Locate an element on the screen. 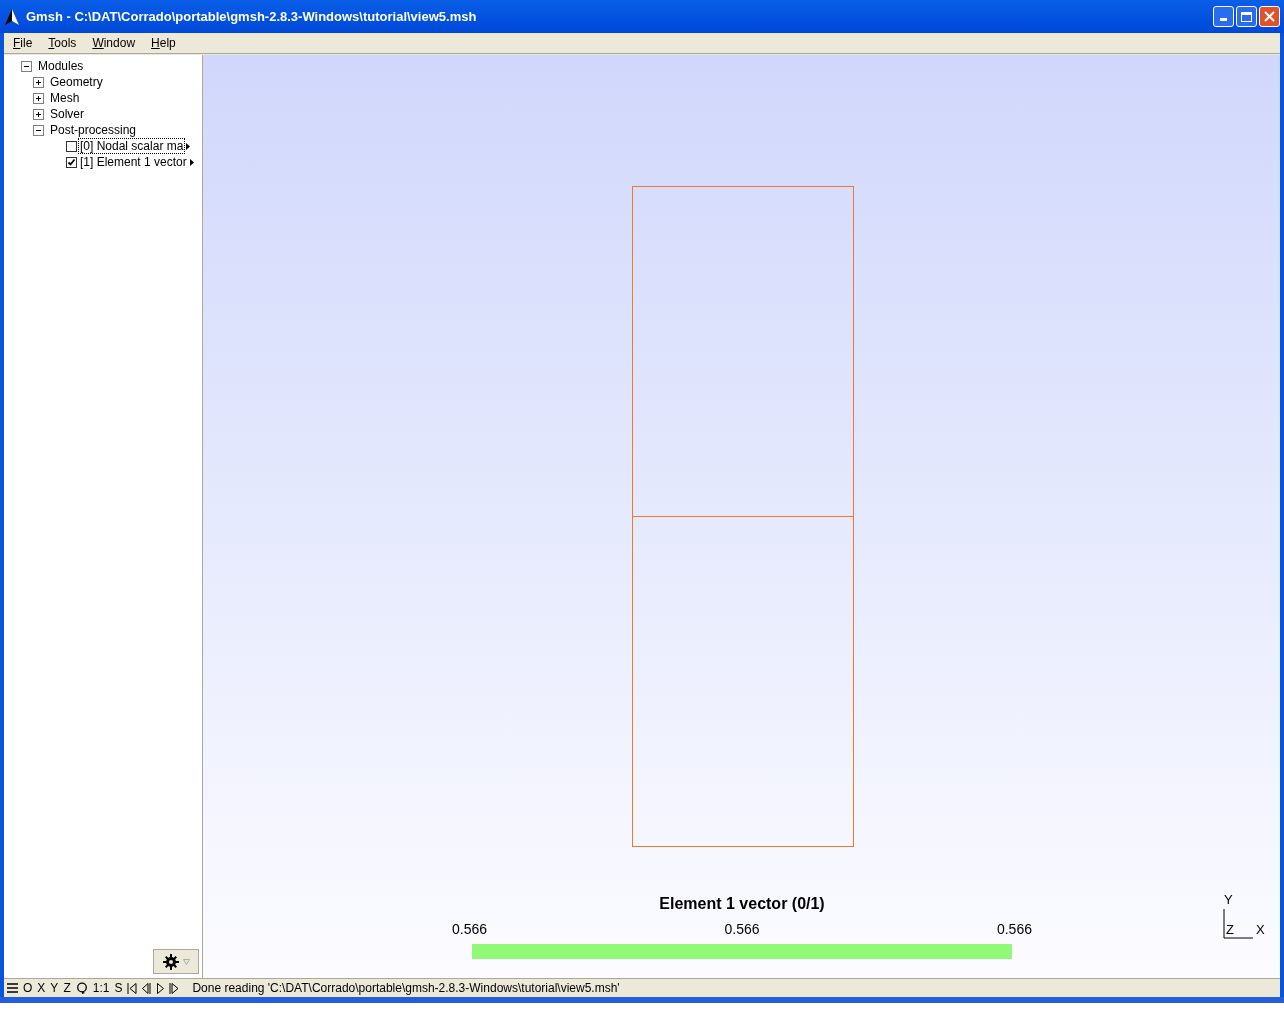 The width and height of the screenshot is (1284, 1024). maximize-button is located at coordinates (1246, 16).